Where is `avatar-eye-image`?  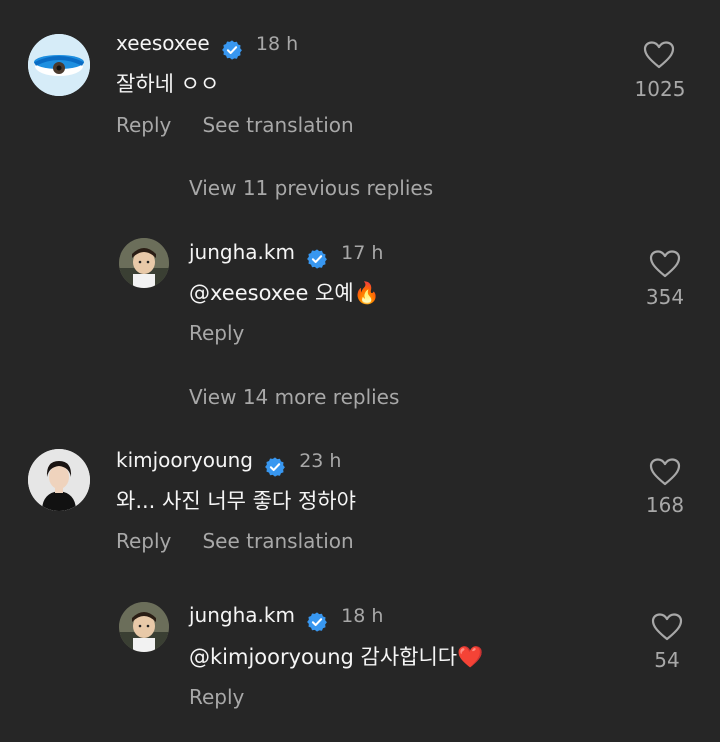
avatar-eye-image is located at coordinates (59, 65).